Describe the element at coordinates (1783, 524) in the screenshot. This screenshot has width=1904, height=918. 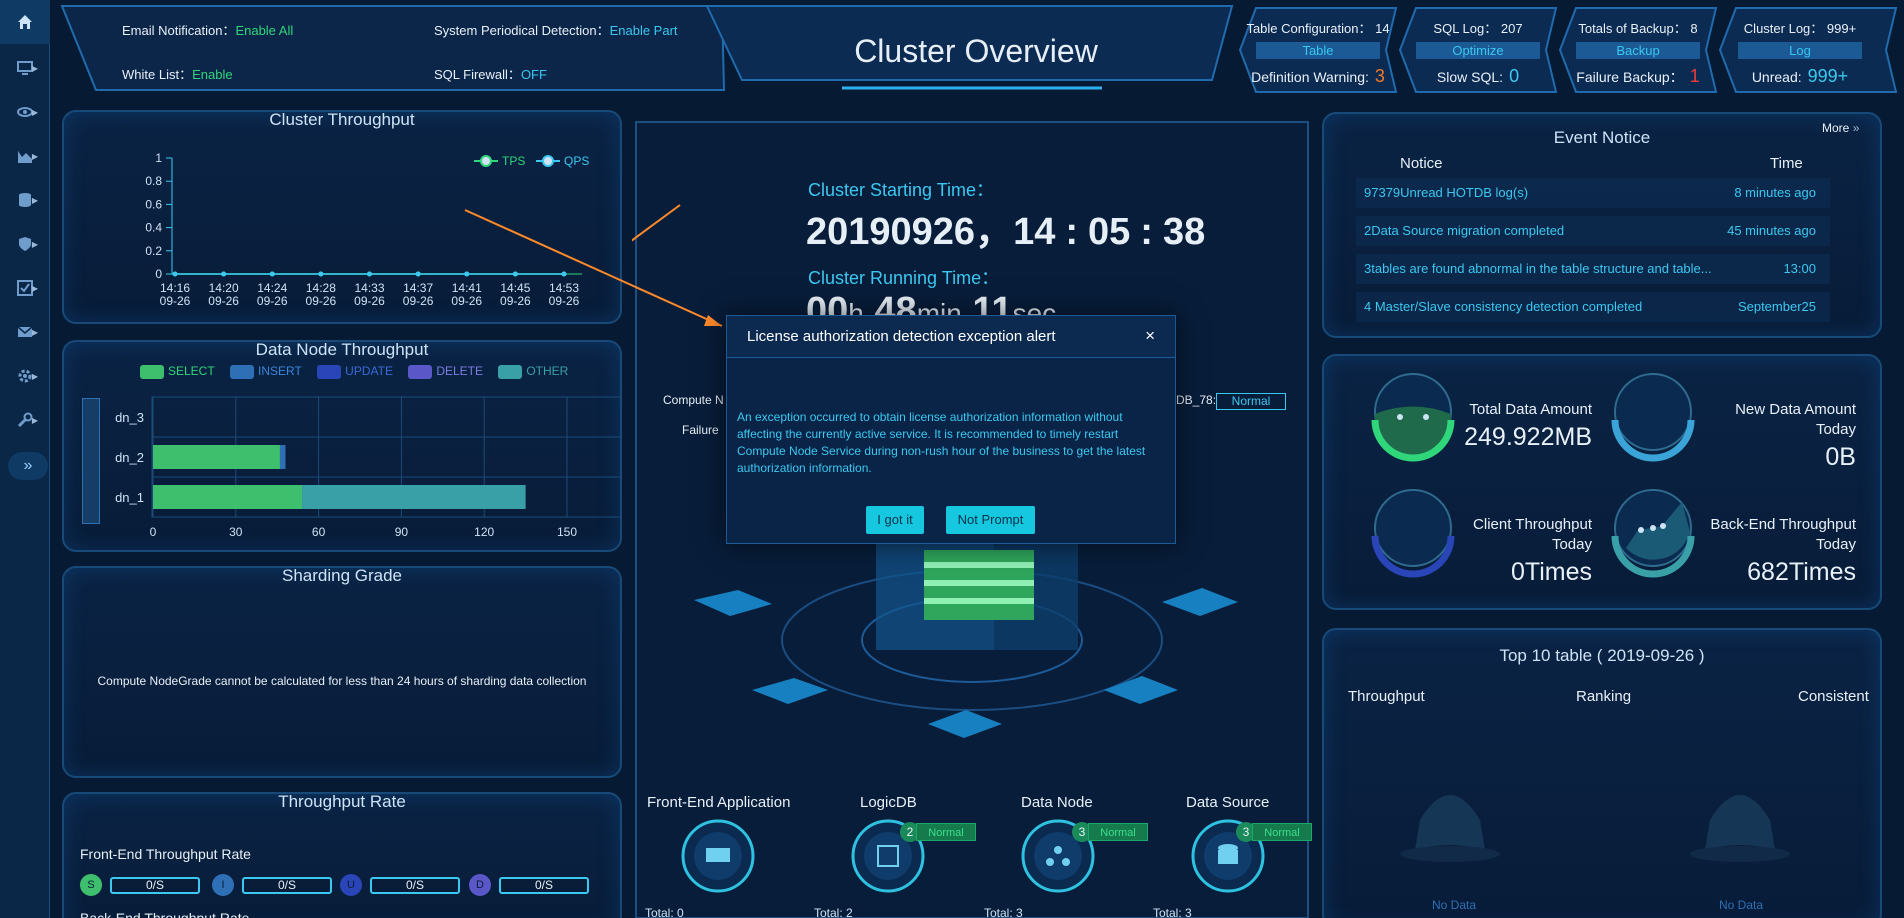
I see `backend-label-1: Back-End Throughput` at that location.